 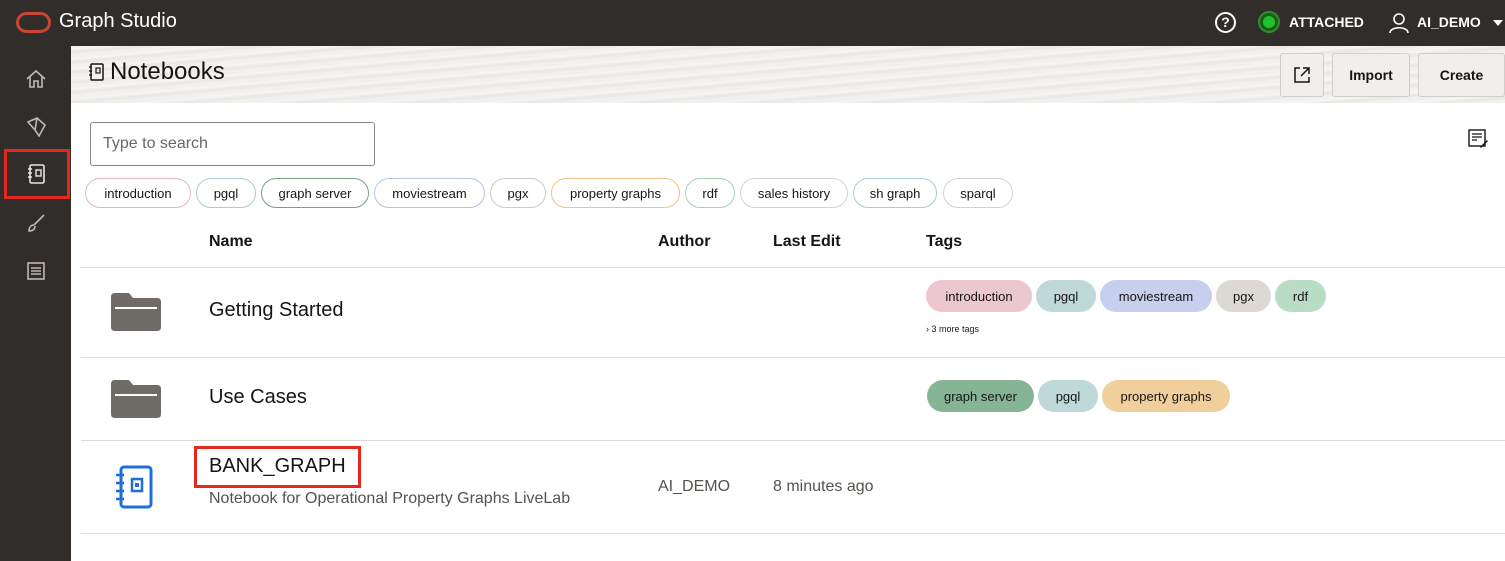 I want to click on connection-status: ATTACHED, so click(x=1326, y=22).